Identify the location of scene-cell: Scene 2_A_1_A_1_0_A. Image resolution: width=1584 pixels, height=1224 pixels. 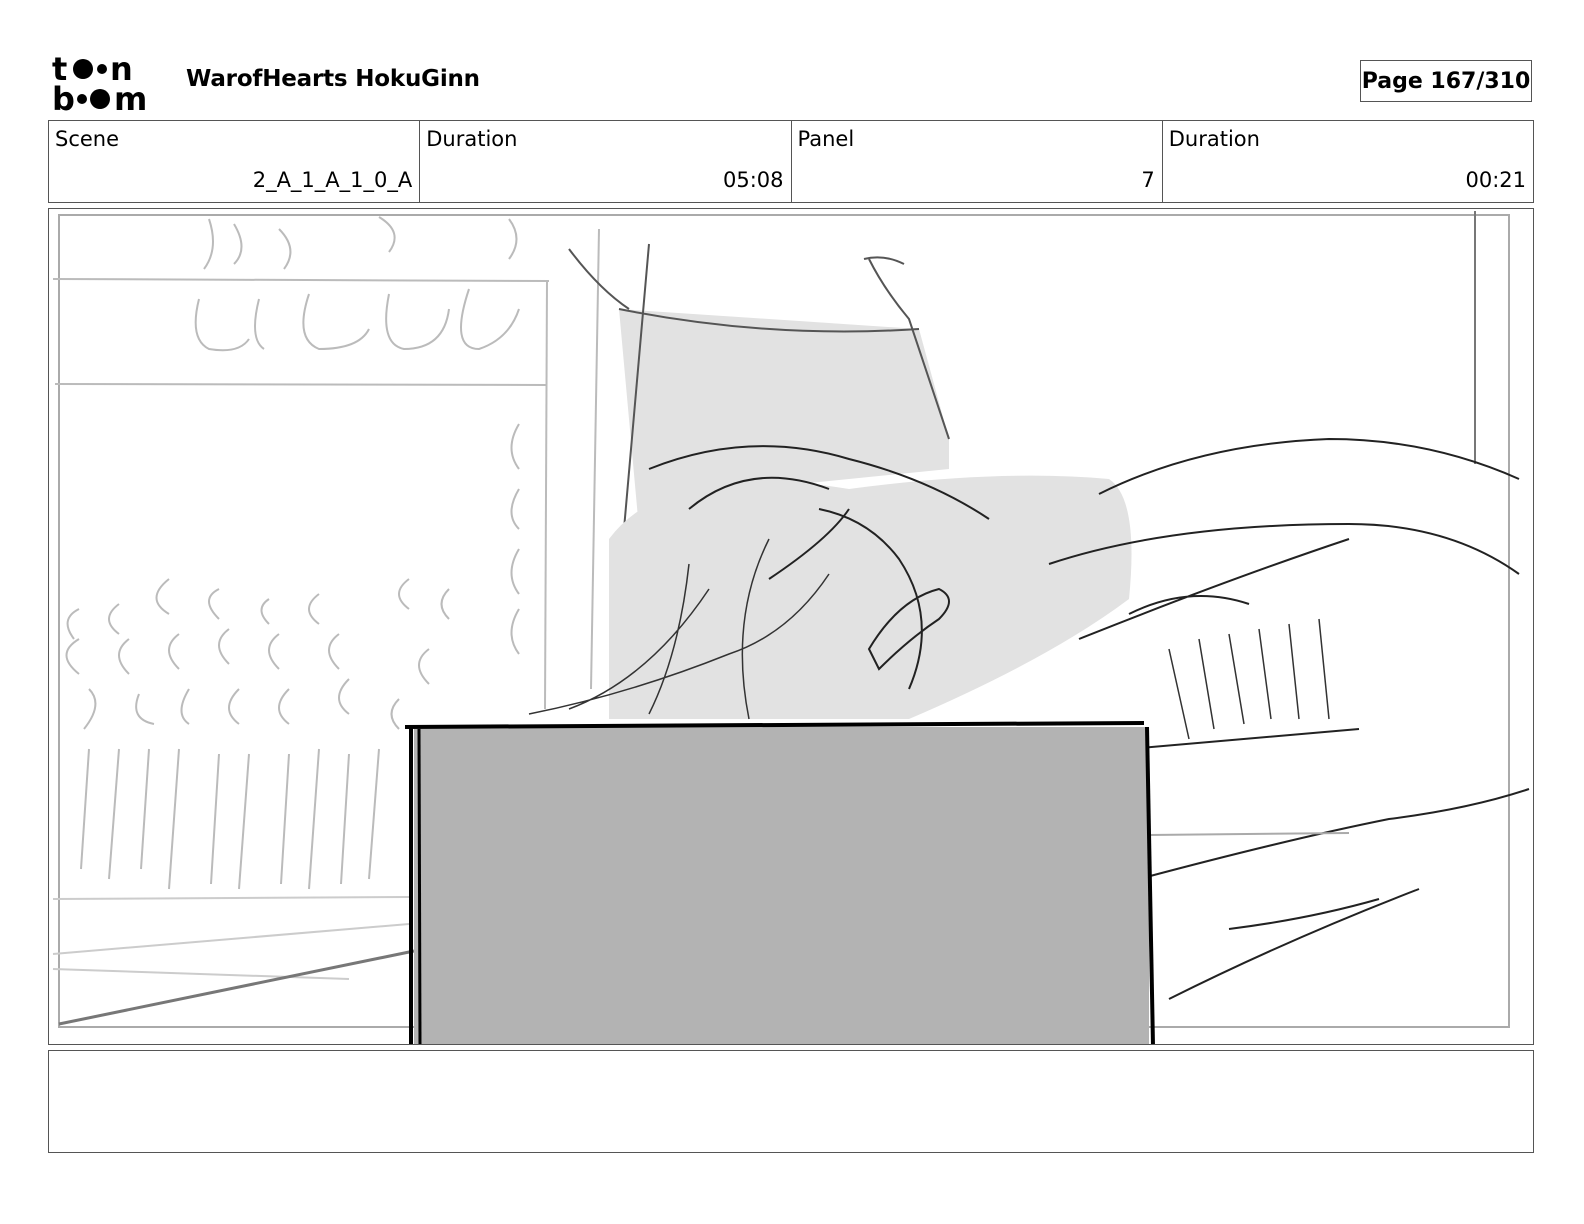
(235, 161).